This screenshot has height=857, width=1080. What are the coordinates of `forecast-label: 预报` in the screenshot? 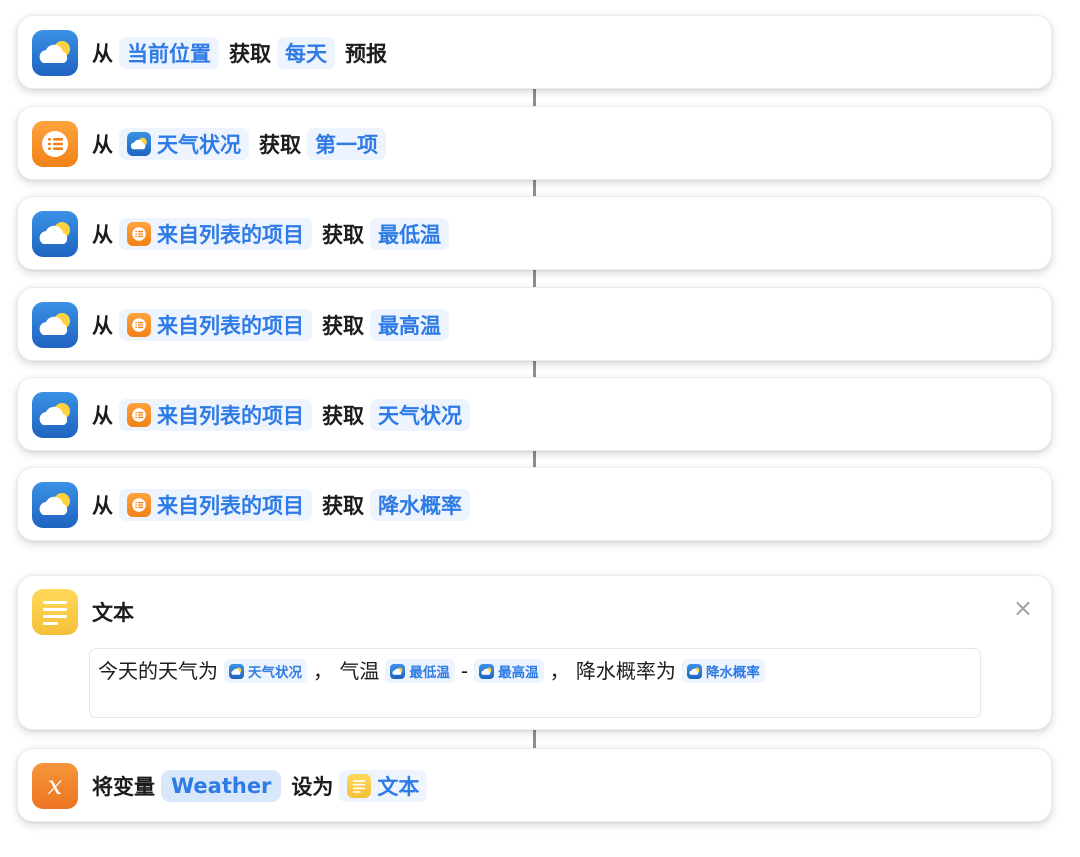 It's located at (366, 54).